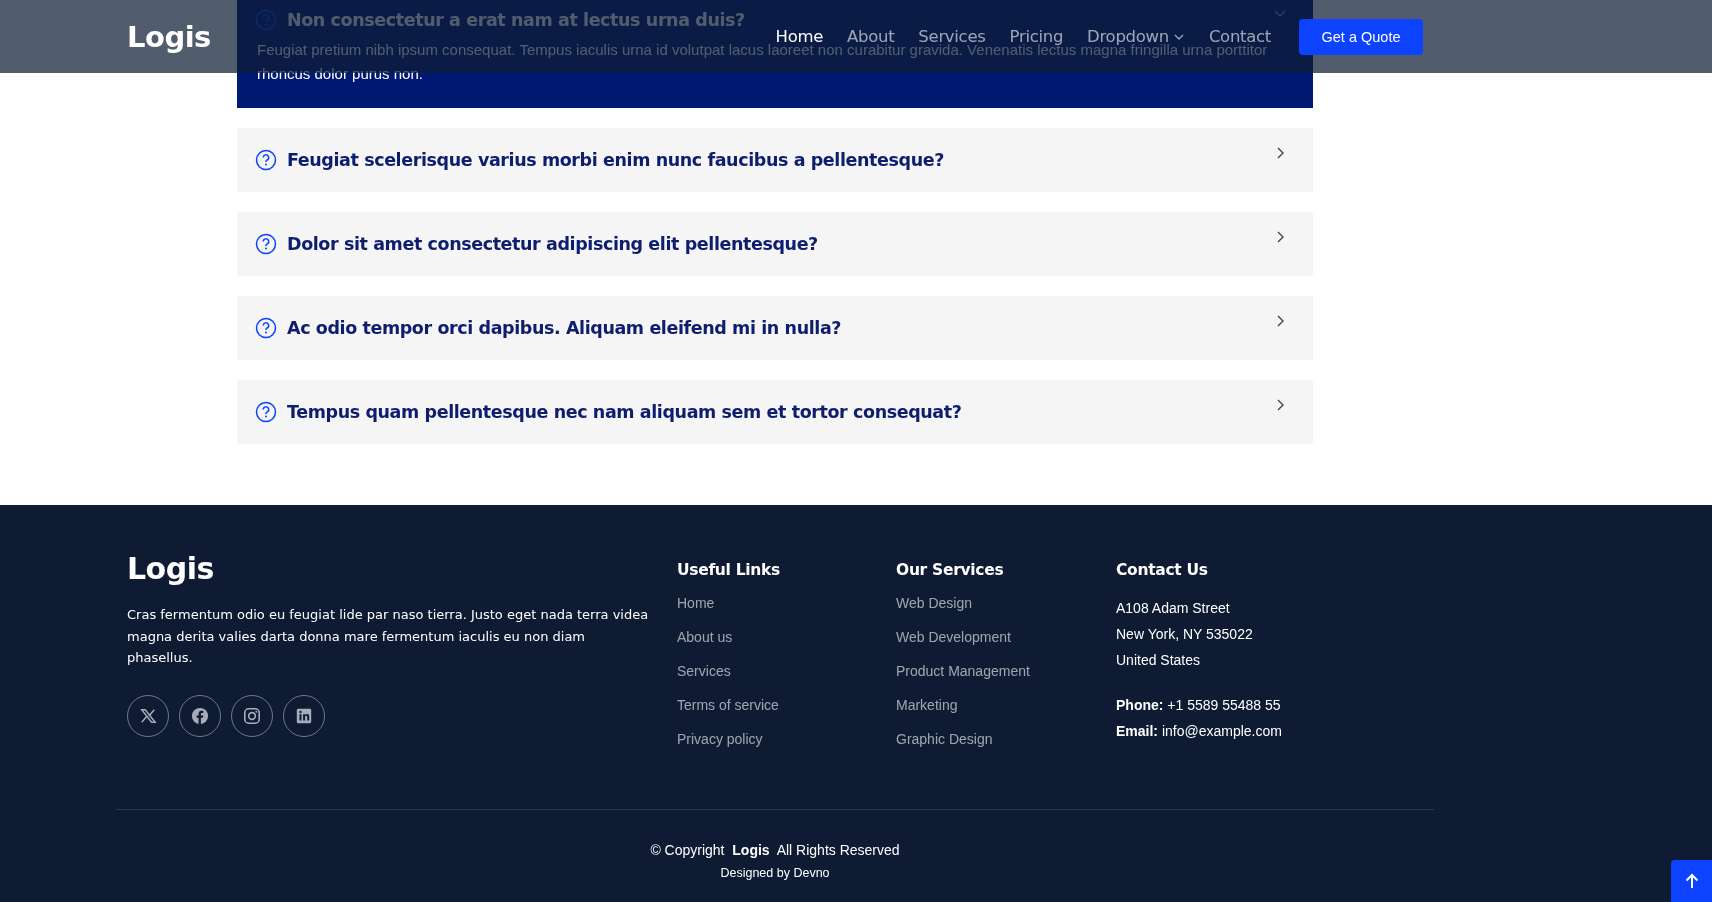  I want to click on footer-link: Marketing, so click(1006, 705).